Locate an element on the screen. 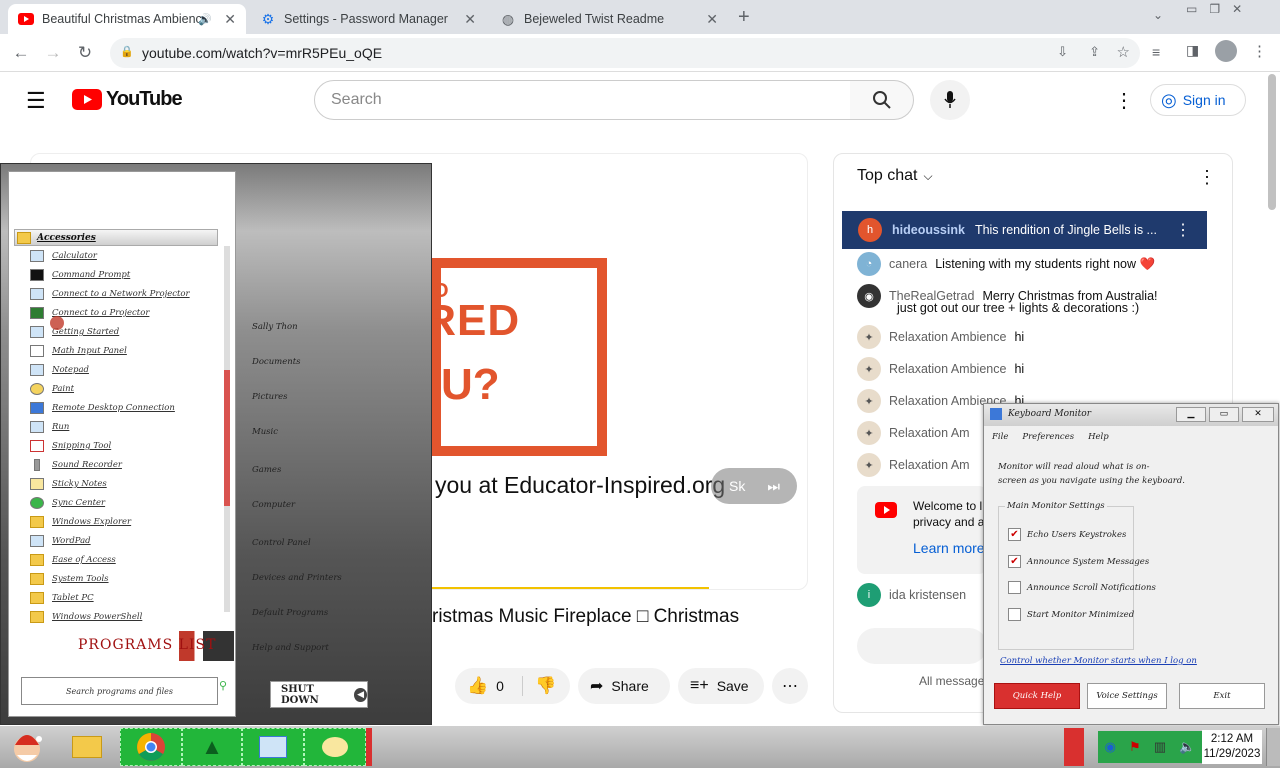 Image resolution: width=1280 pixels, height=768 pixels. learn-more-link: Learn more is located at coordinates (949, 548).